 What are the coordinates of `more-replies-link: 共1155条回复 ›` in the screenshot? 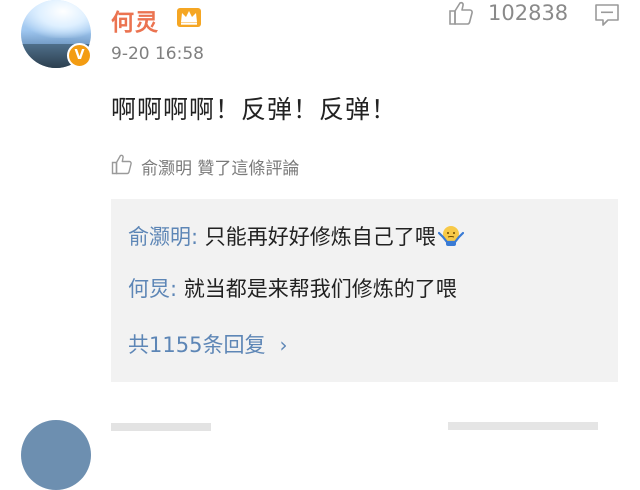 It's located at (207, 344).